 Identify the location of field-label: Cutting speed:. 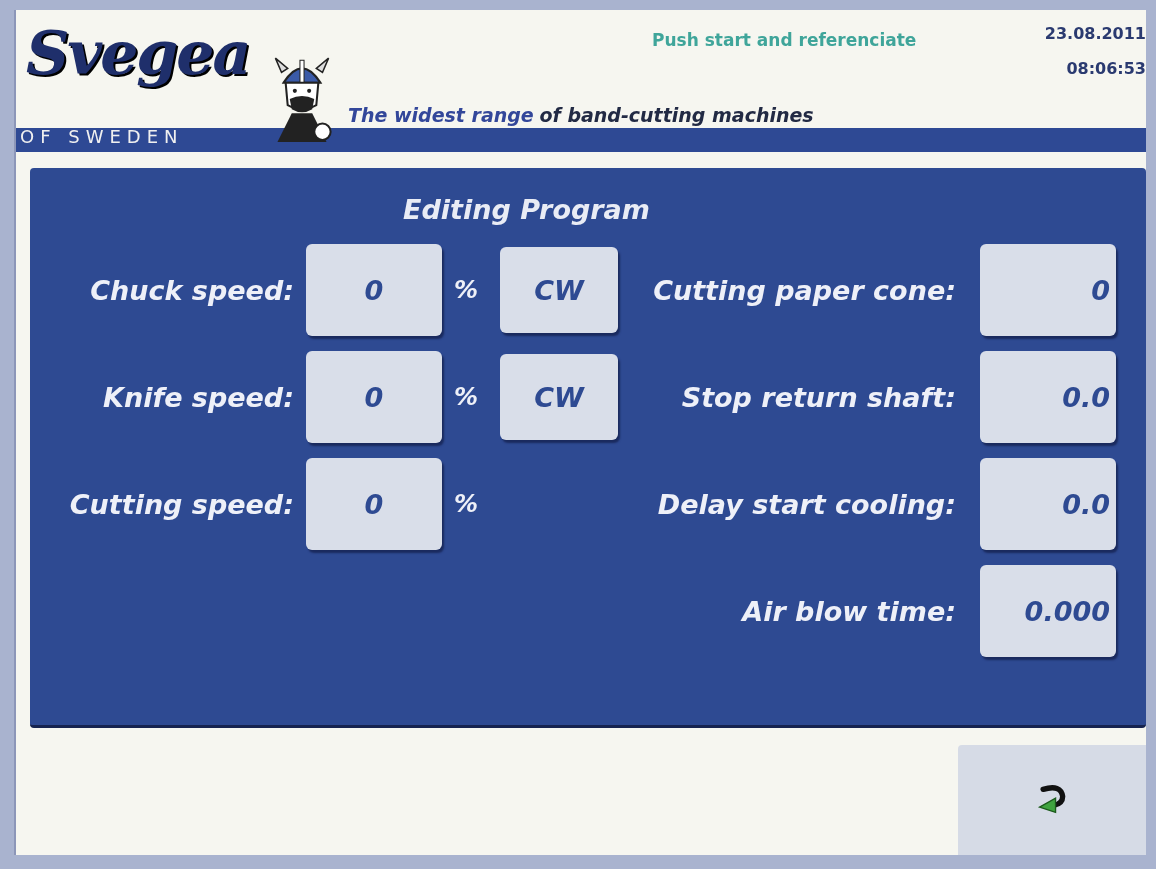
(181, 504).